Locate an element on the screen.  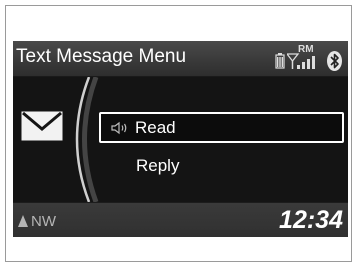
menu-item-label: Reply is located at coordinates (158, 165).